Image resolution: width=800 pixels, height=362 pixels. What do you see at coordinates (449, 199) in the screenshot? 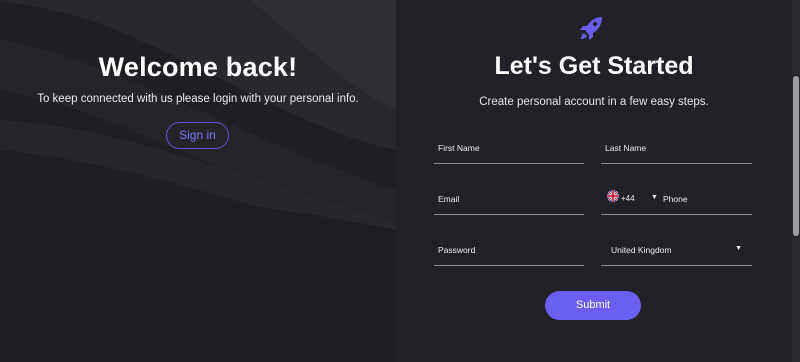
I see `email-label: Email` at bounding box center [449, 199].